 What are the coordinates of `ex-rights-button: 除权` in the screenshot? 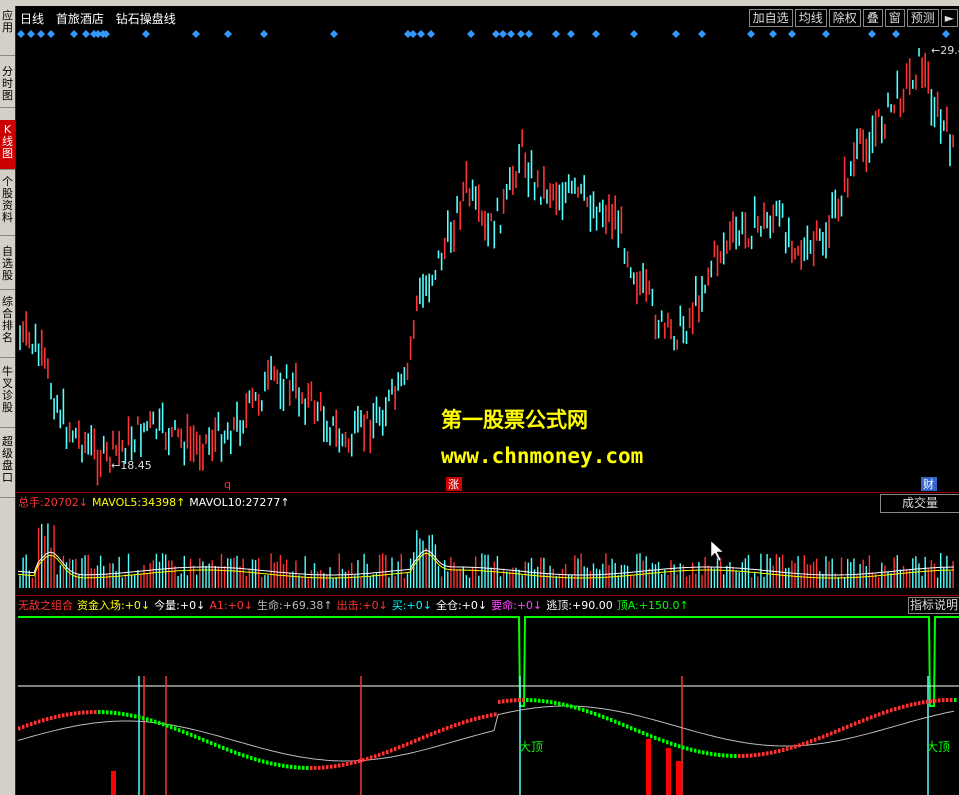 It's located at (844, 18).